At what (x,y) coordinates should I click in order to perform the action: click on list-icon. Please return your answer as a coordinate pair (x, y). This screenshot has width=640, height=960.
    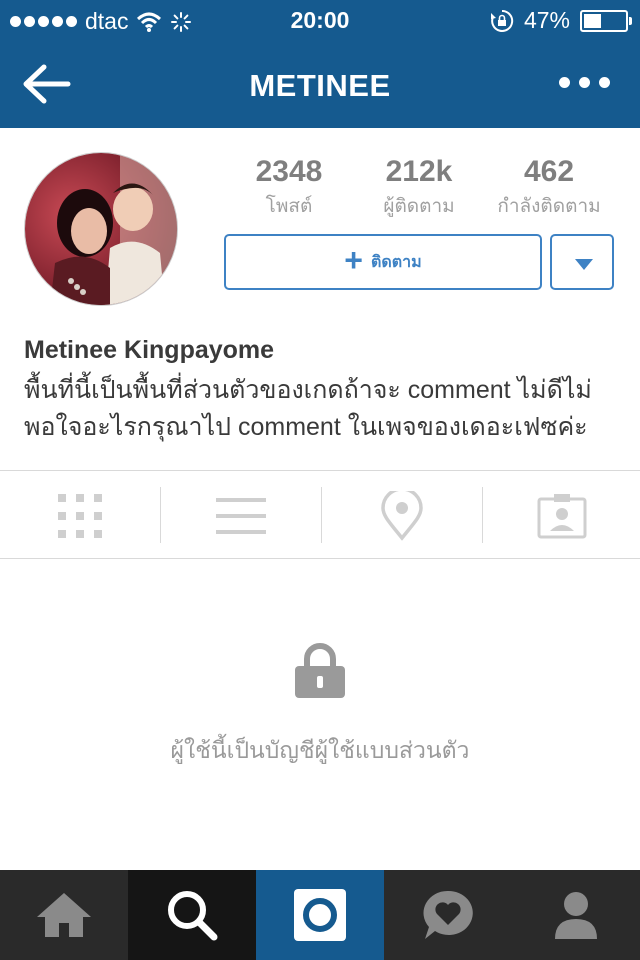
    Looking at the image, I should click on (241, 516).